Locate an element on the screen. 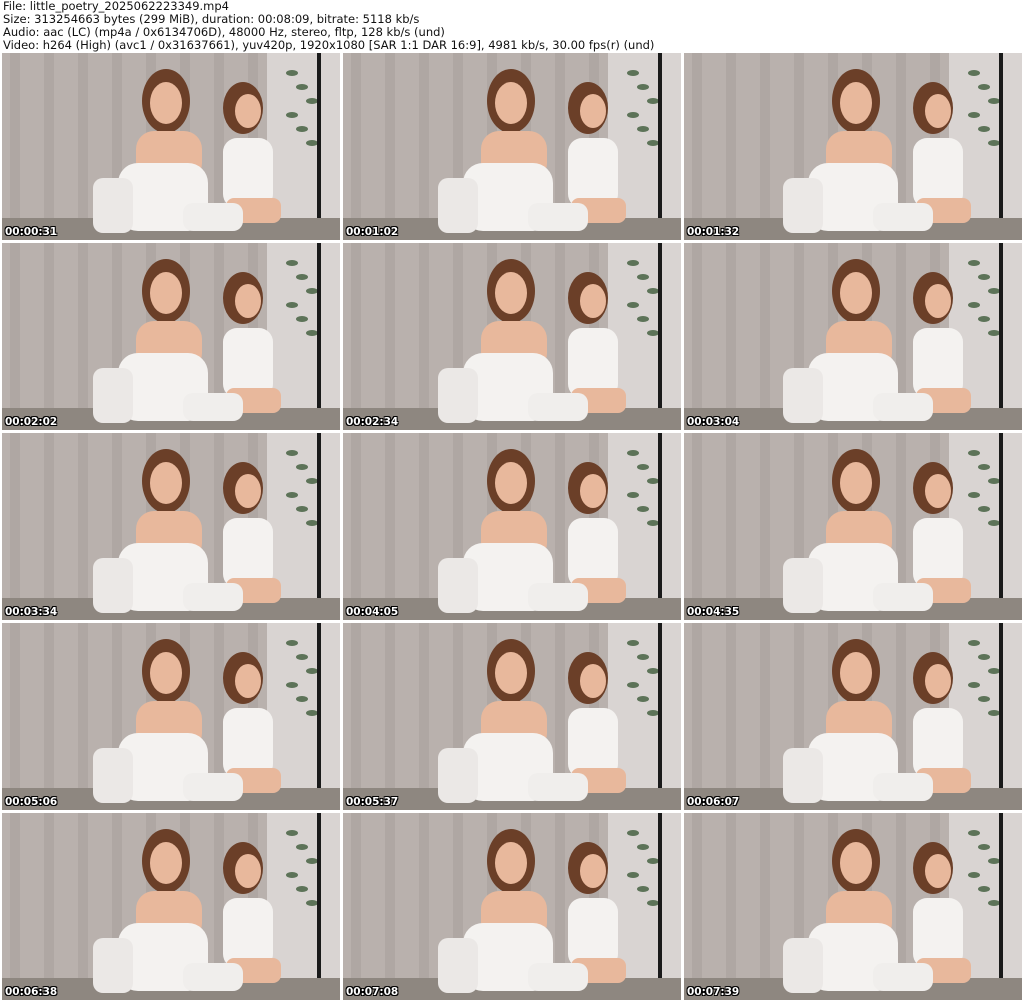  video-thumbnail: 00:04:05 is located at coordinates (512, 526).